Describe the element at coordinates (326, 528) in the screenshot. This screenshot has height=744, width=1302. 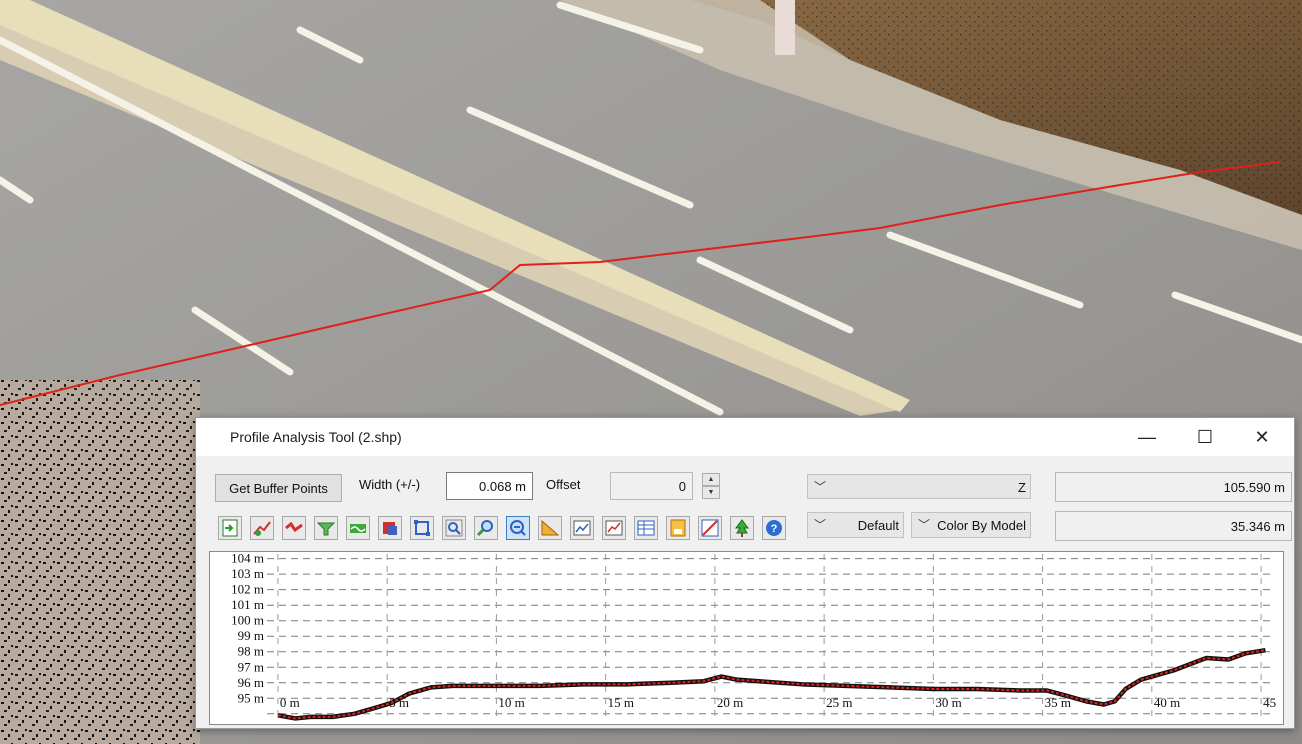
I see `filter-icon` at that location.